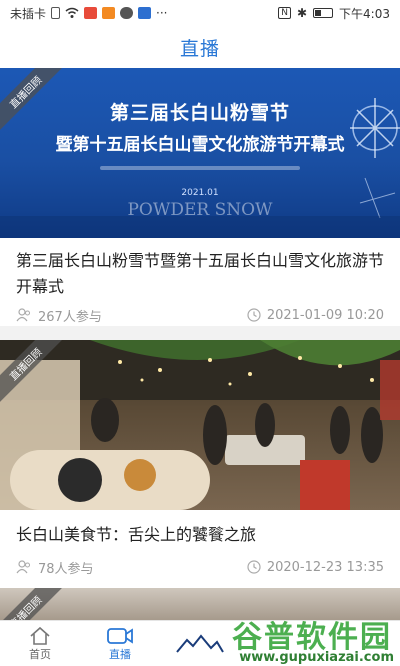 The height and width of the screenshot is (666, 400). Describe the element at coordinates (56, 13) in the screenshot. I see `sim-icon` at that location.